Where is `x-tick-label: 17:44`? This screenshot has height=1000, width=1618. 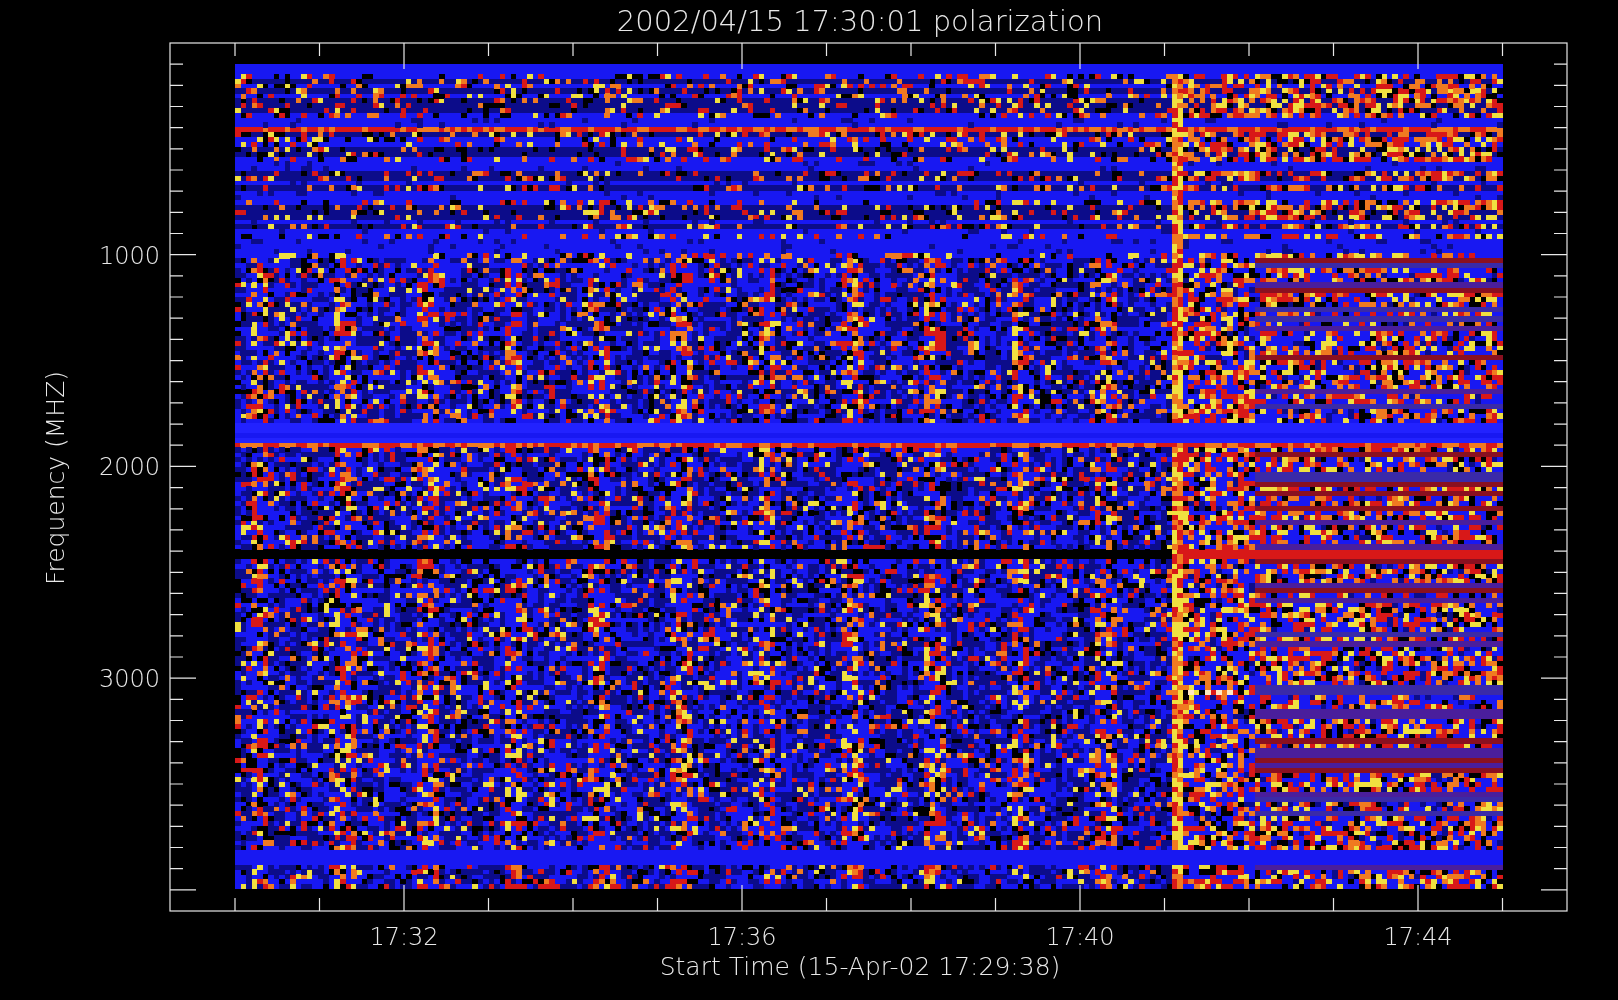
x-tick-label: 17:44 is located at coordinates (1418, 937).